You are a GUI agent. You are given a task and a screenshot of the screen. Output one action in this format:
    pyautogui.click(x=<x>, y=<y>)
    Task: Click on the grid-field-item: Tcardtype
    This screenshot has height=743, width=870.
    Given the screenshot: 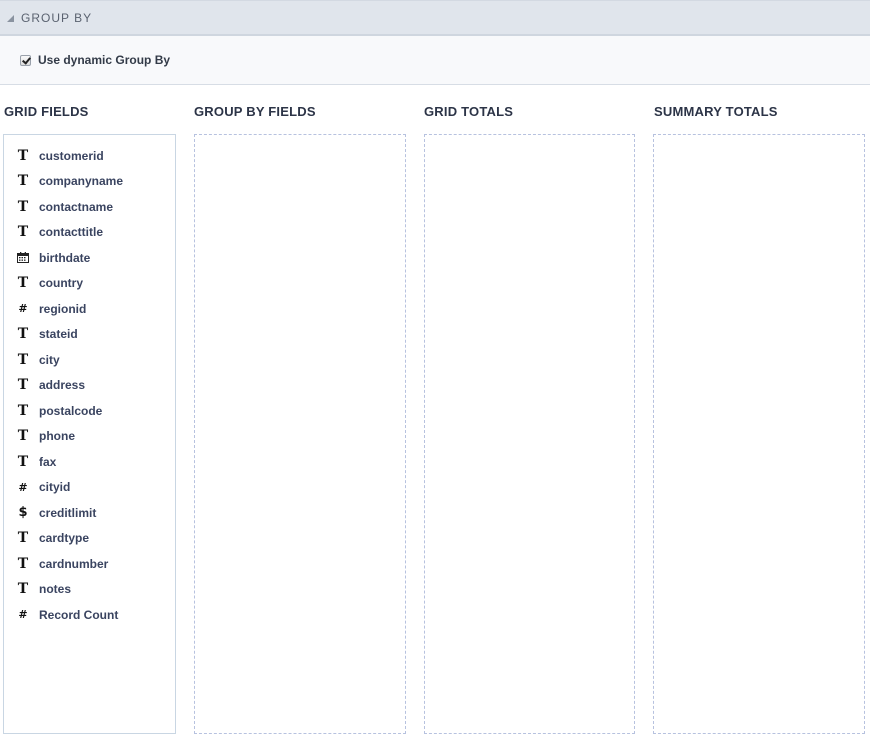 What is the action you would take?
    pyautogui.click(x=89, y=539)
    